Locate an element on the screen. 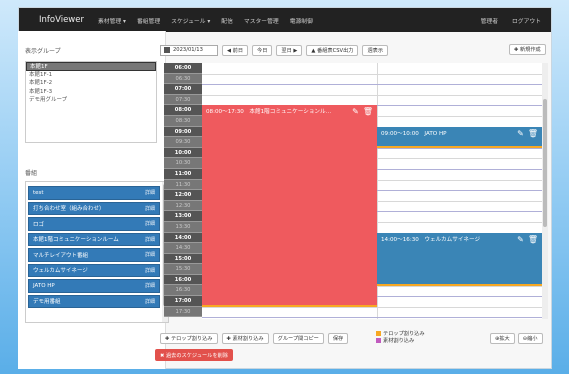 This screenshot has width=569, height=374. time-slot: 06:30 is located at coordinates (183, 79).